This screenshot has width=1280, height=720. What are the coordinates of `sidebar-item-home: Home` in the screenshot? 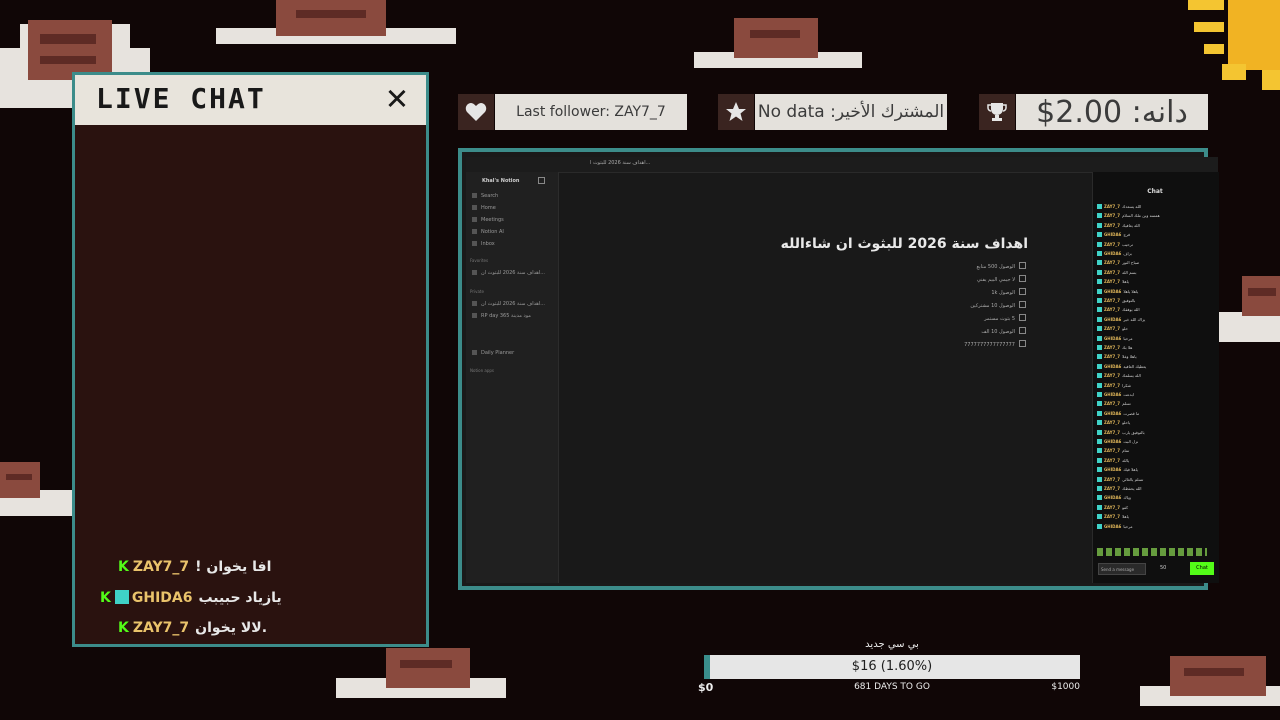 It's located at (484, 208).